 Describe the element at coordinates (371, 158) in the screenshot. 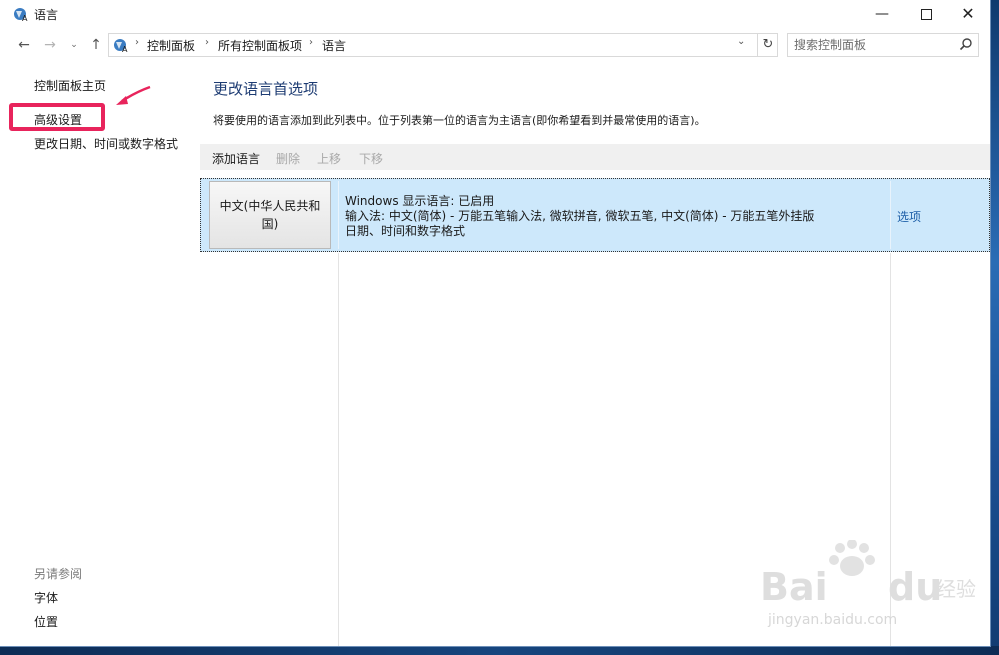

I see `move-down-button: 下移` at that location.